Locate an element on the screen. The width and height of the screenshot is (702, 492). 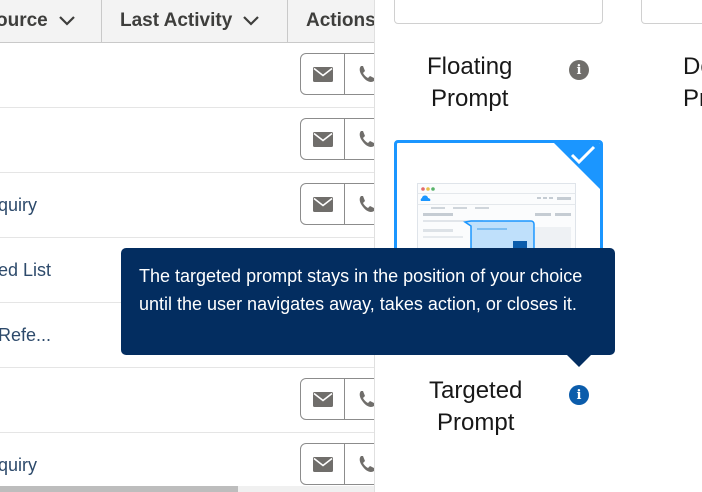
info-icon: i is located at coordinates (579, 70).